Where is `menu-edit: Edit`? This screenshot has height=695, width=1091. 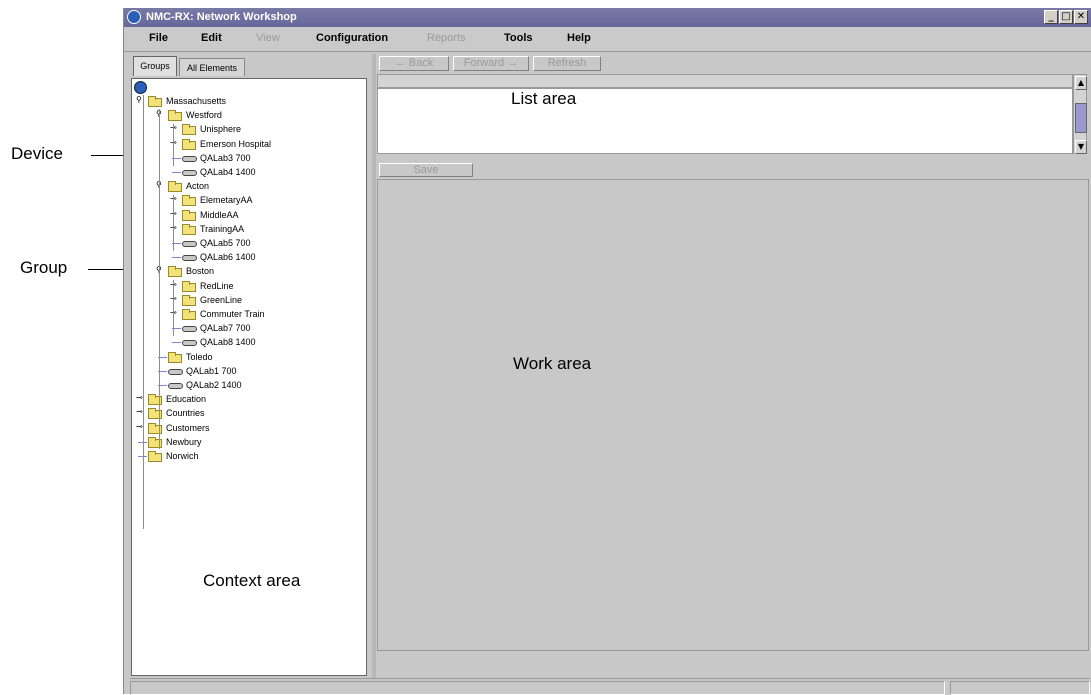
menu-edit: Edit is located at coordinates (211, 38).